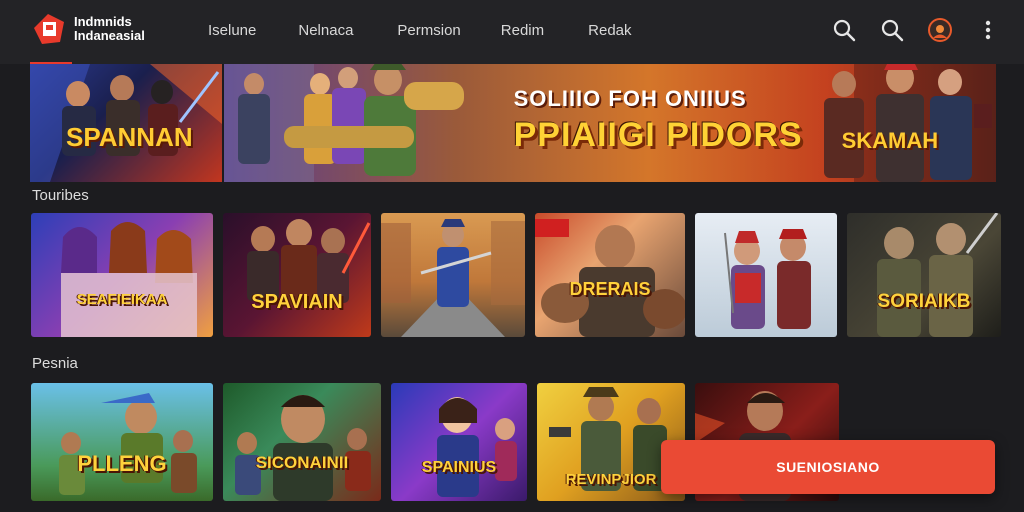  Describe the element at coordinates (428, 30) in the screenshot. I see `nav-item-3: Permsion` at that location.